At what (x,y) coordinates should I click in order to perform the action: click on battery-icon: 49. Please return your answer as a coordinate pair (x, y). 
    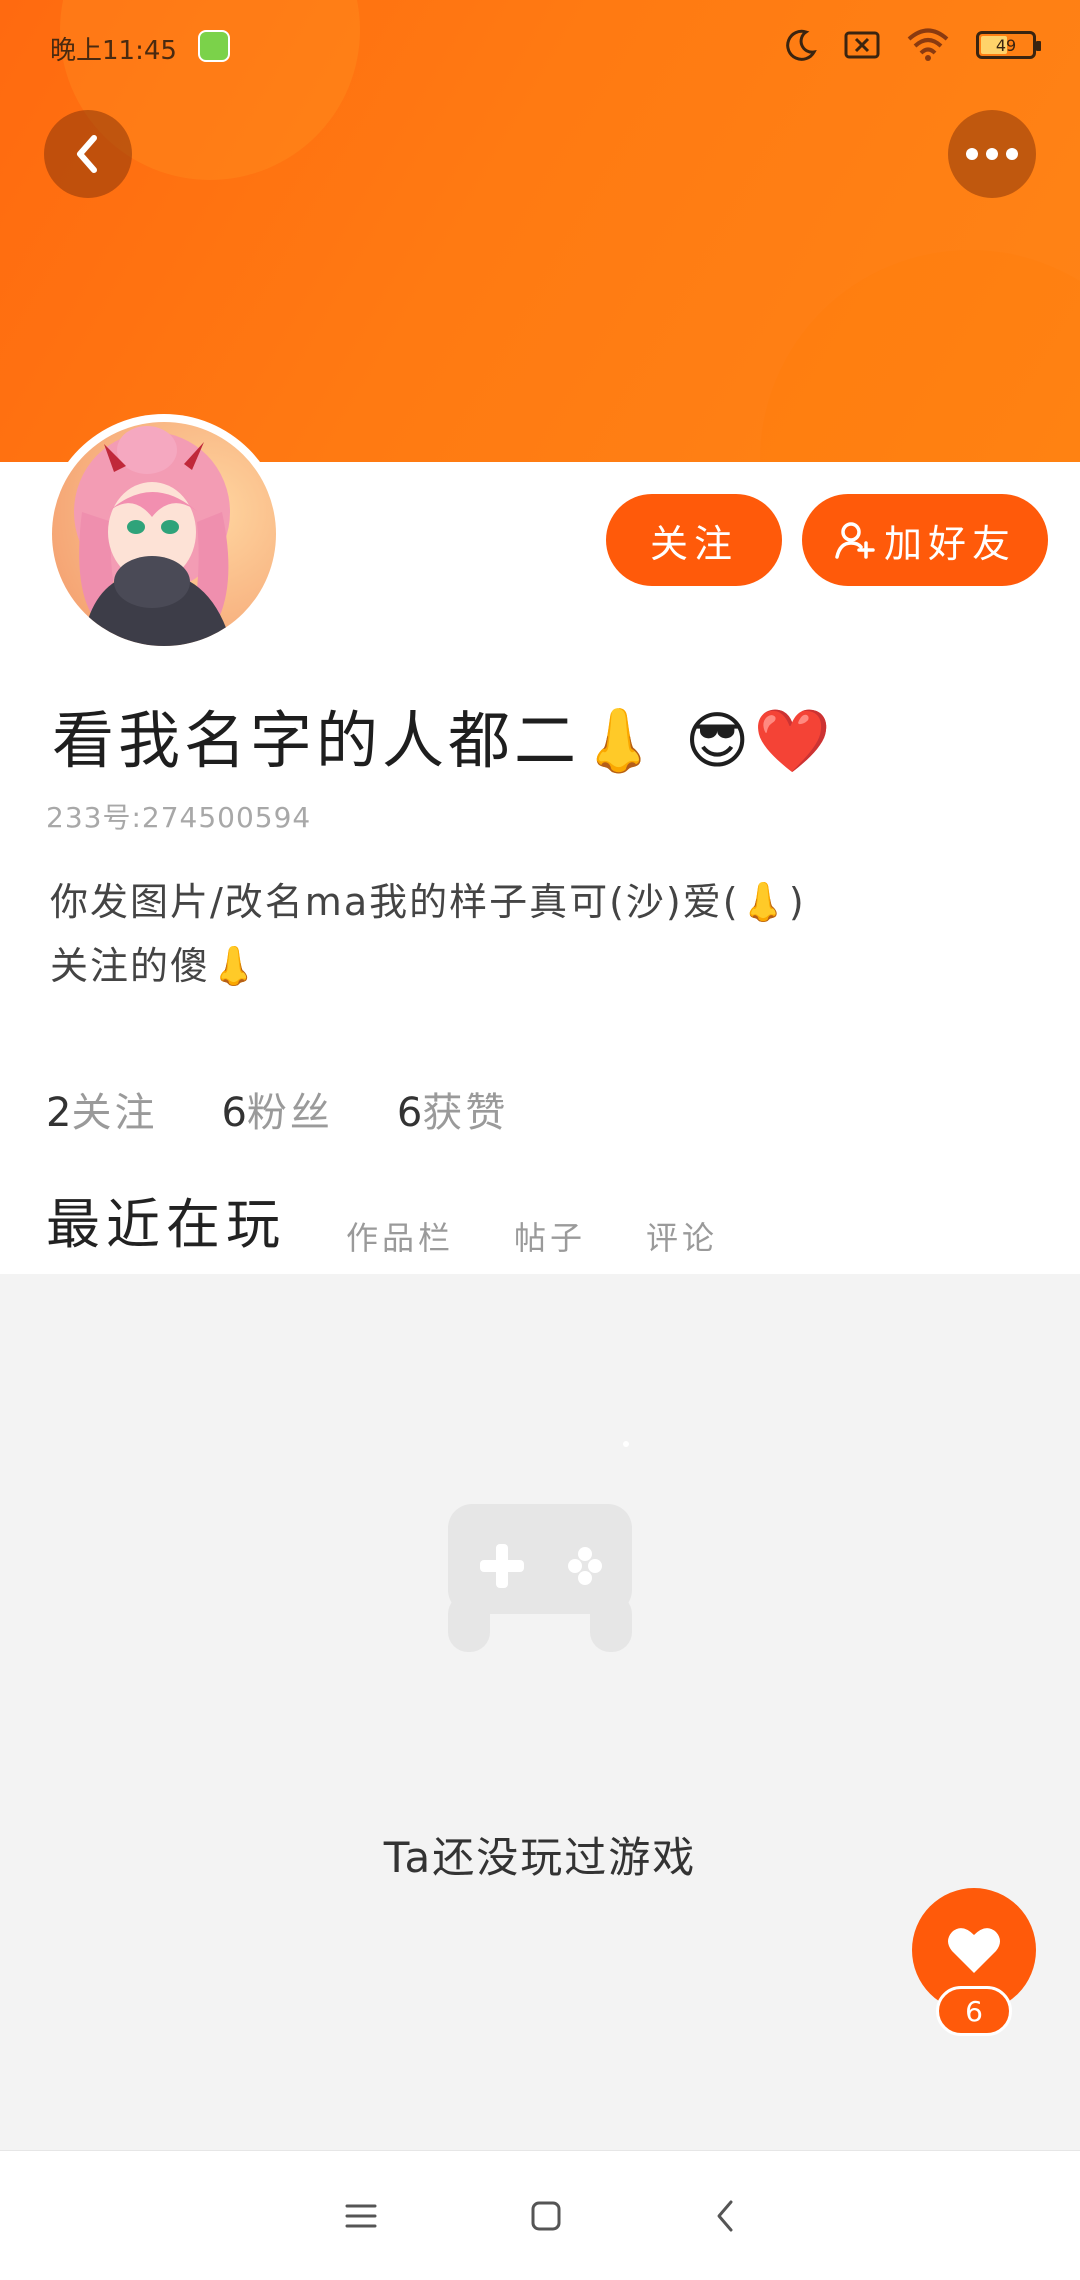
    Looking at the image, I should click on (1008, 45).